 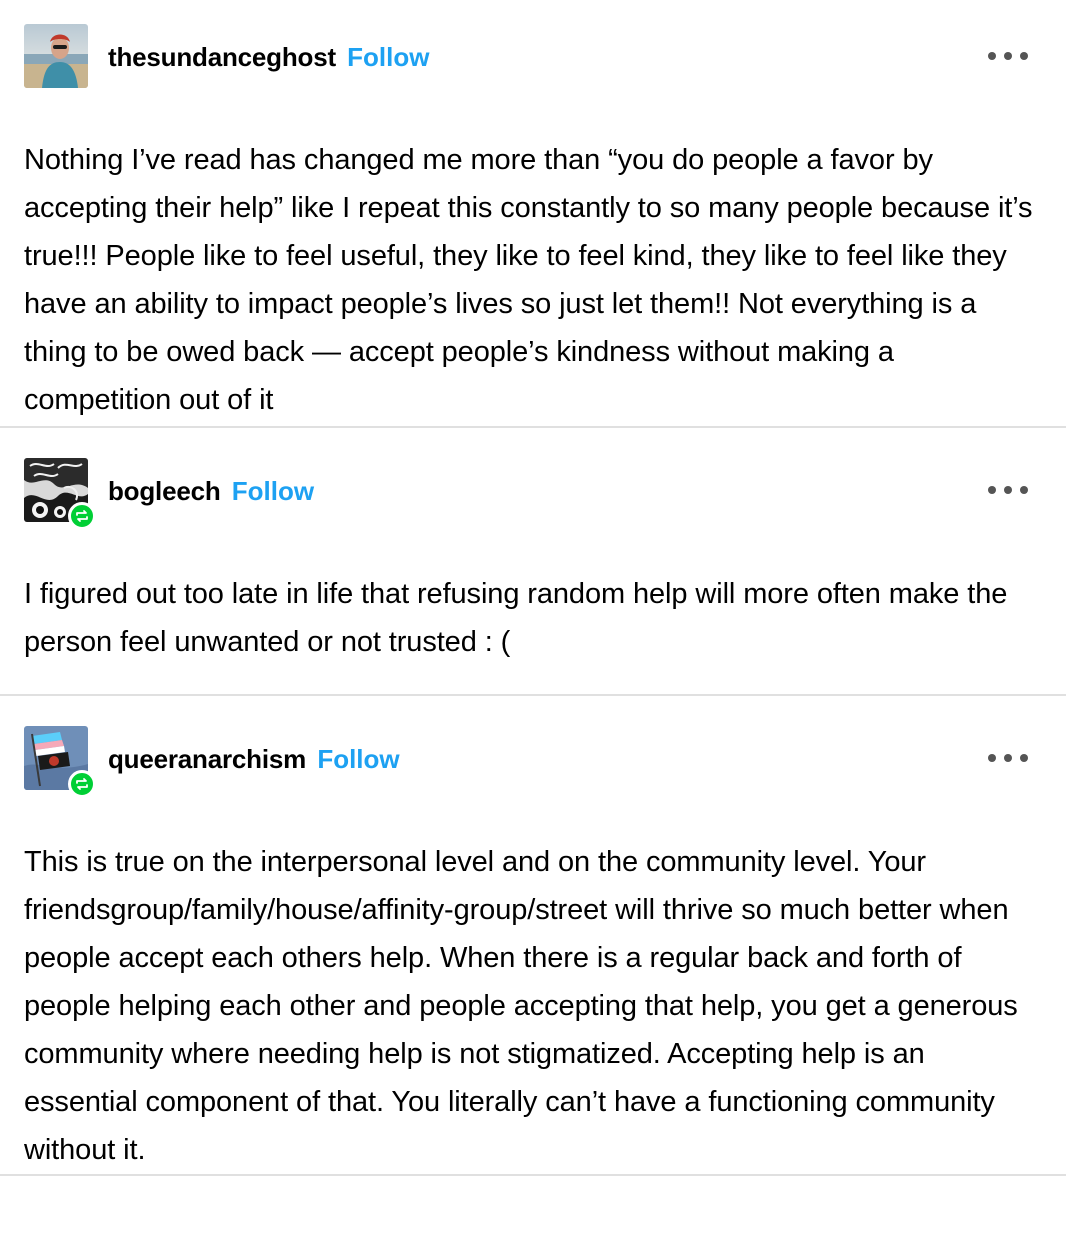 I want to click on post-header: queeranarchism Follow, so click(x=533, y=762).